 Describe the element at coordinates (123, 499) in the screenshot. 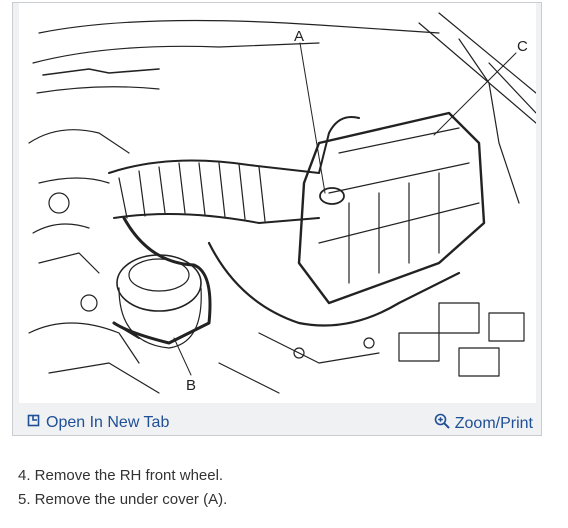

I see `step-item: 5. Remove the under cover (A).` at that location.